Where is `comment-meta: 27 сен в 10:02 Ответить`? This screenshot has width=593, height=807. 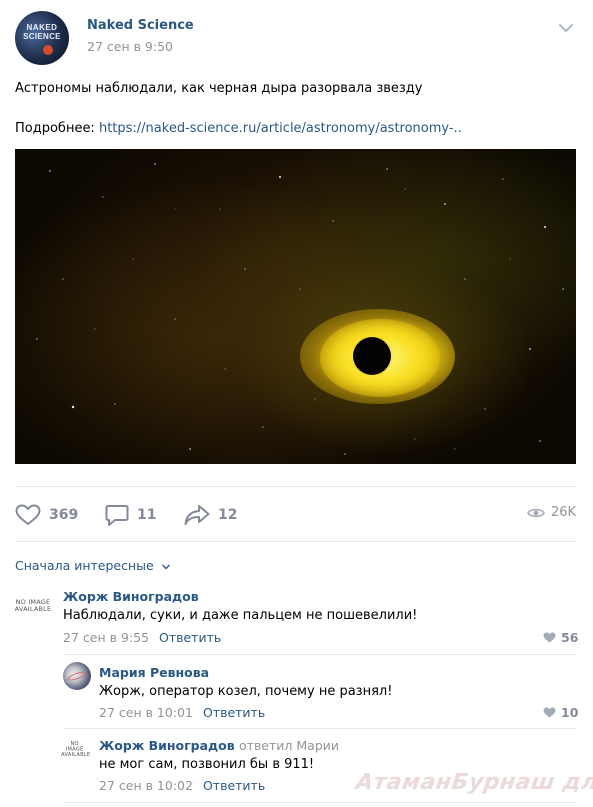 comment-meta: 27 сен в 10:02 Ответить is located at coordinates (182, 785).